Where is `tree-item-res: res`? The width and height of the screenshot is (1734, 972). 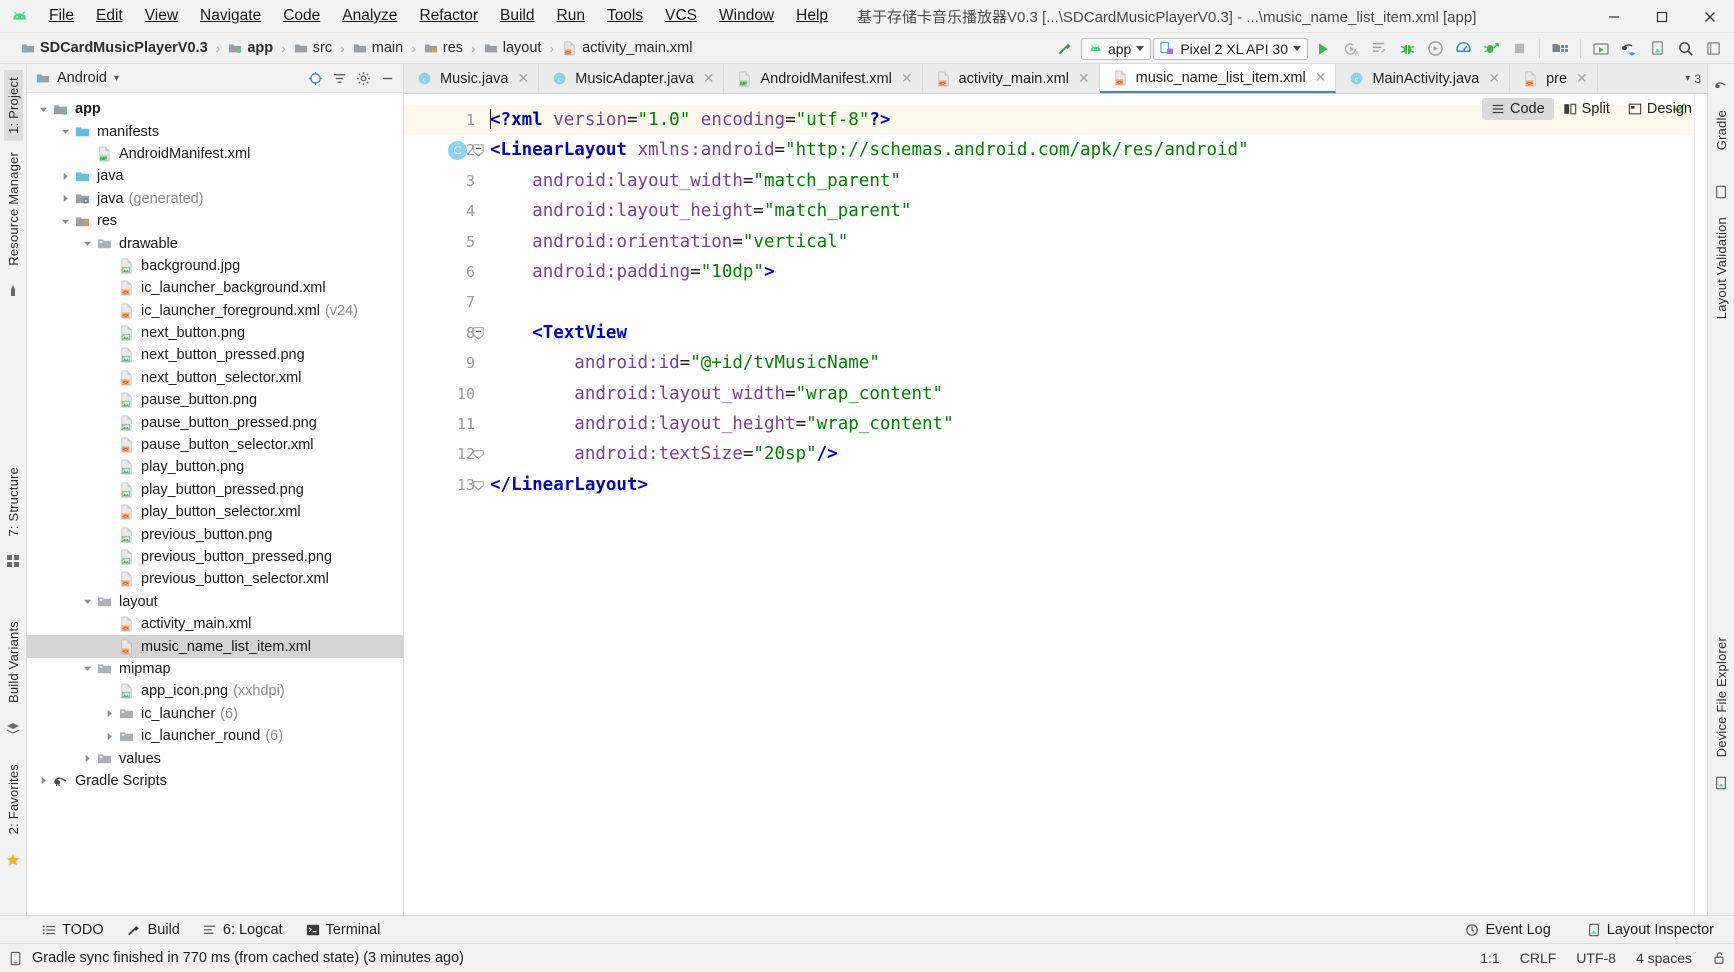 tree-item-res: res is located at coordinates (215, 221).